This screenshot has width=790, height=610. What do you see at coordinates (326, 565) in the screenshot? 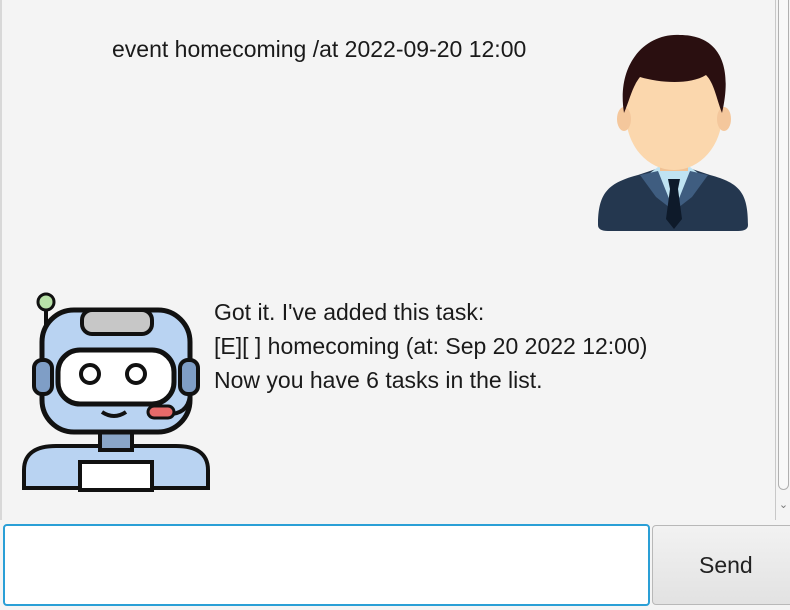
I see `message-input` at bounding box center [326, 565].